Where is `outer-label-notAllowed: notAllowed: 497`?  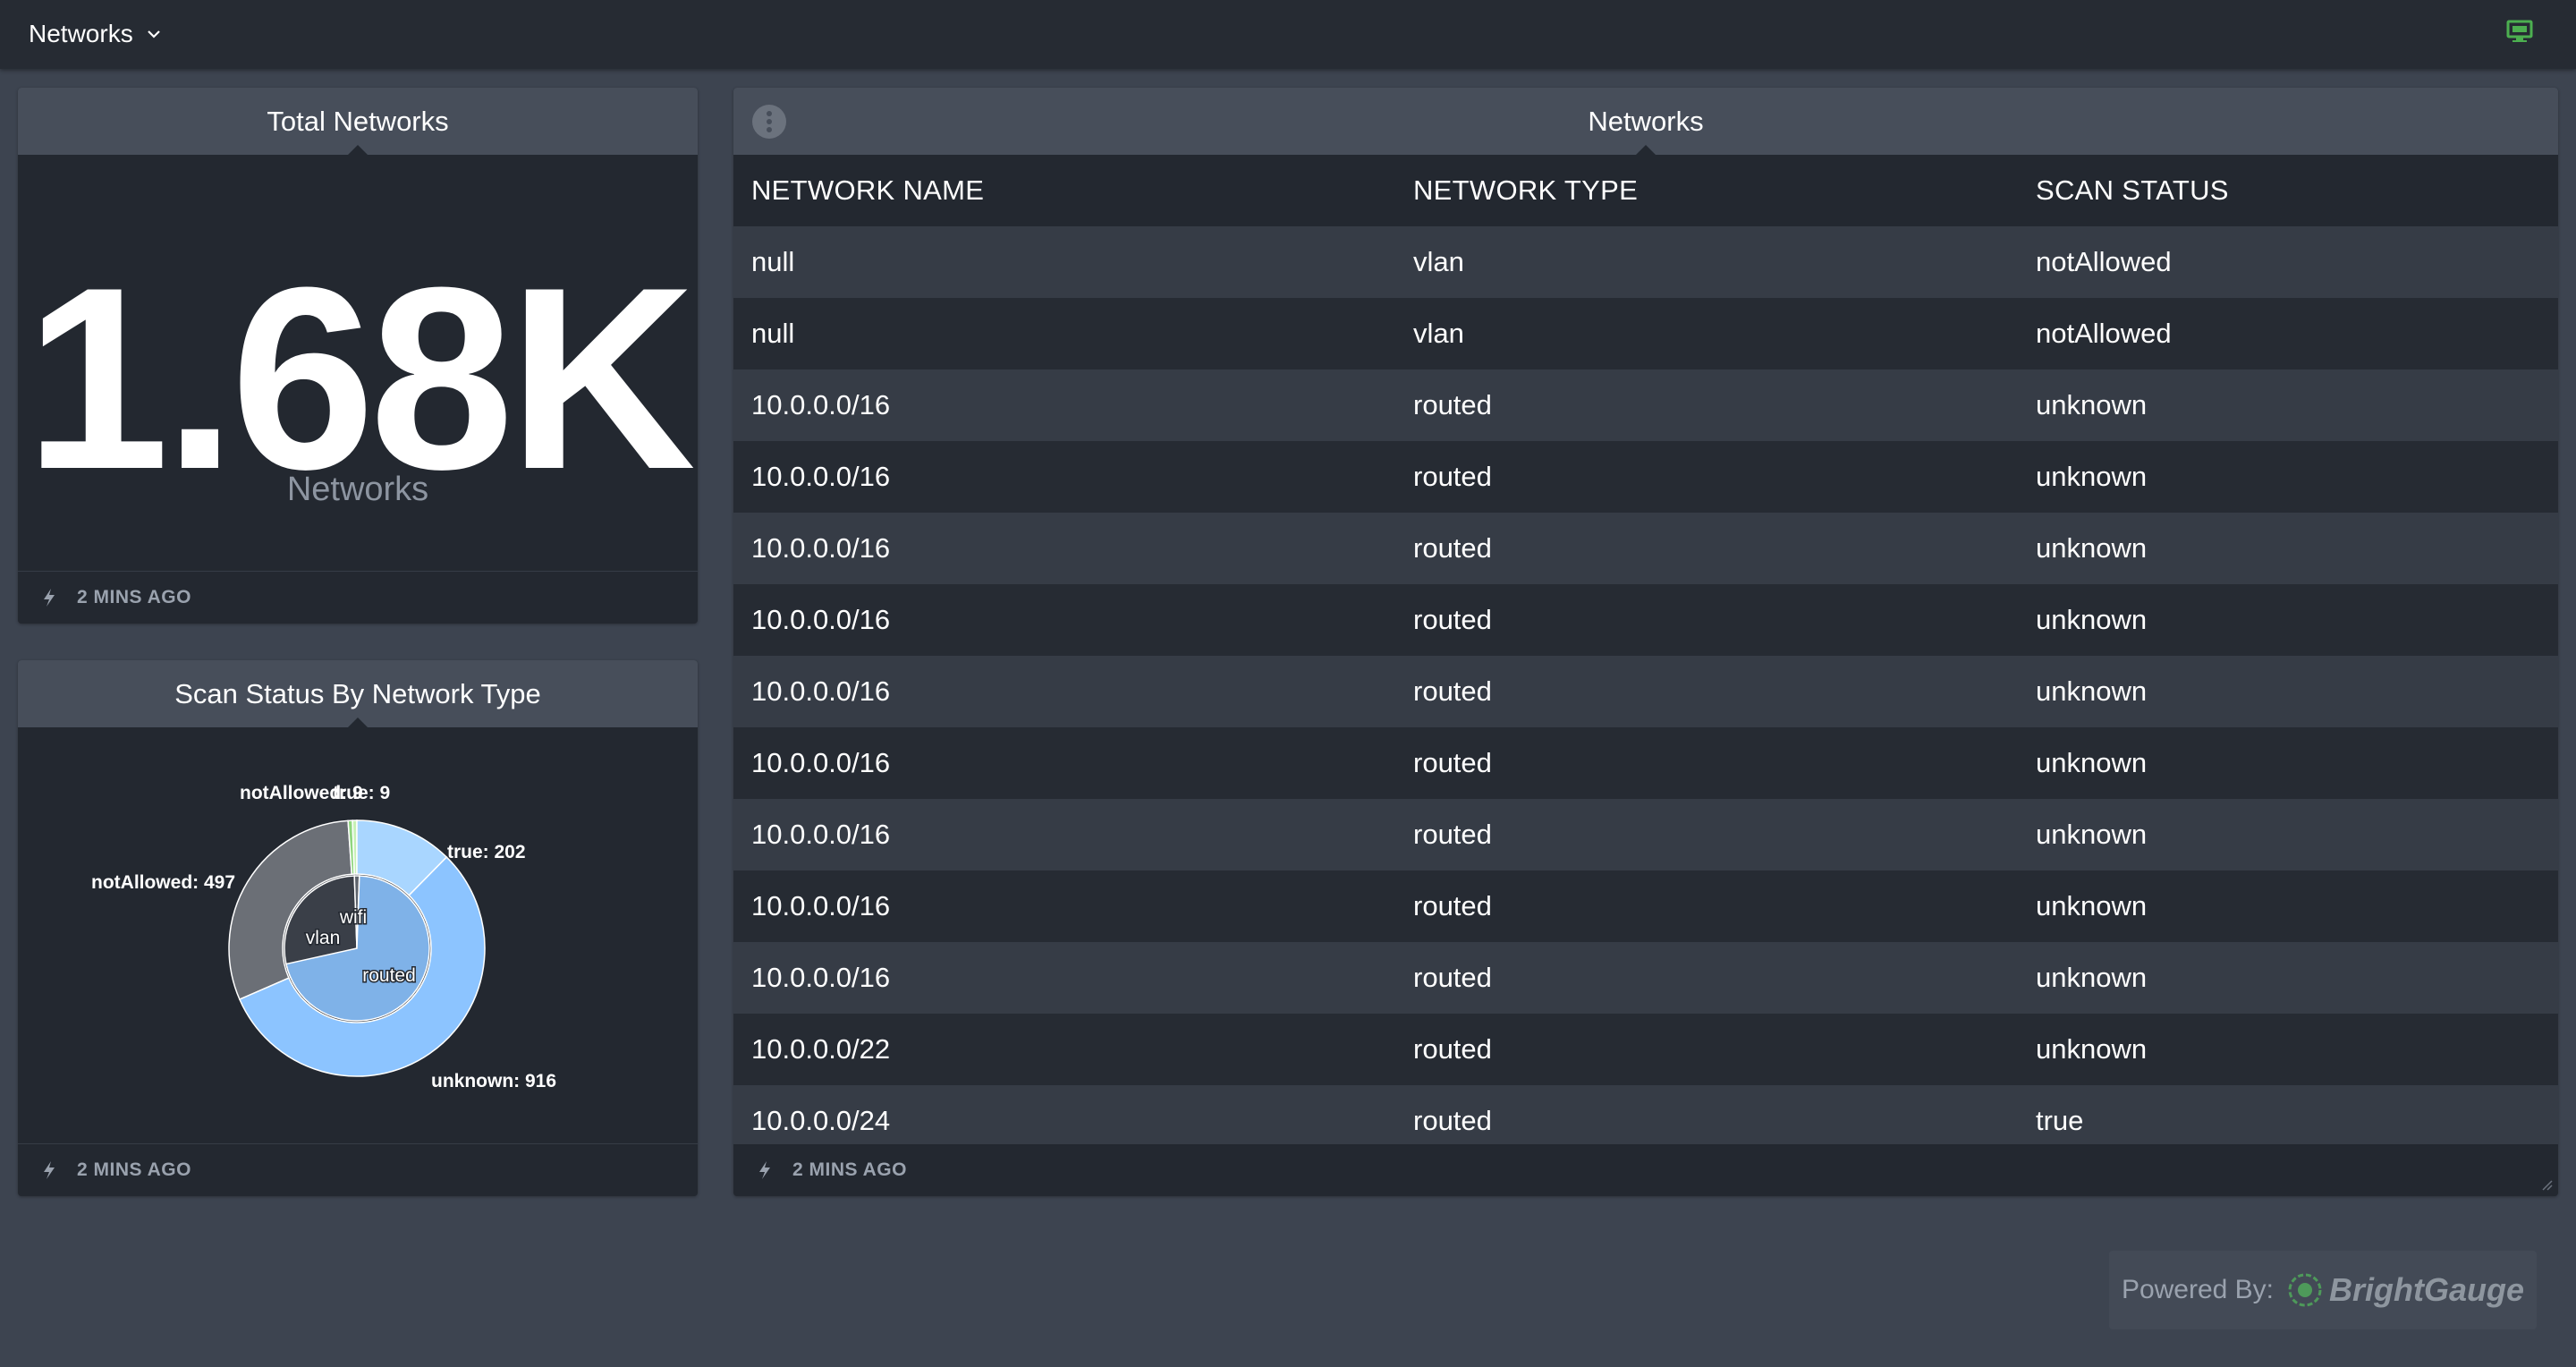 outer-label-notAllowed: notAllowed: 497 is located at coordinates (163, 882).